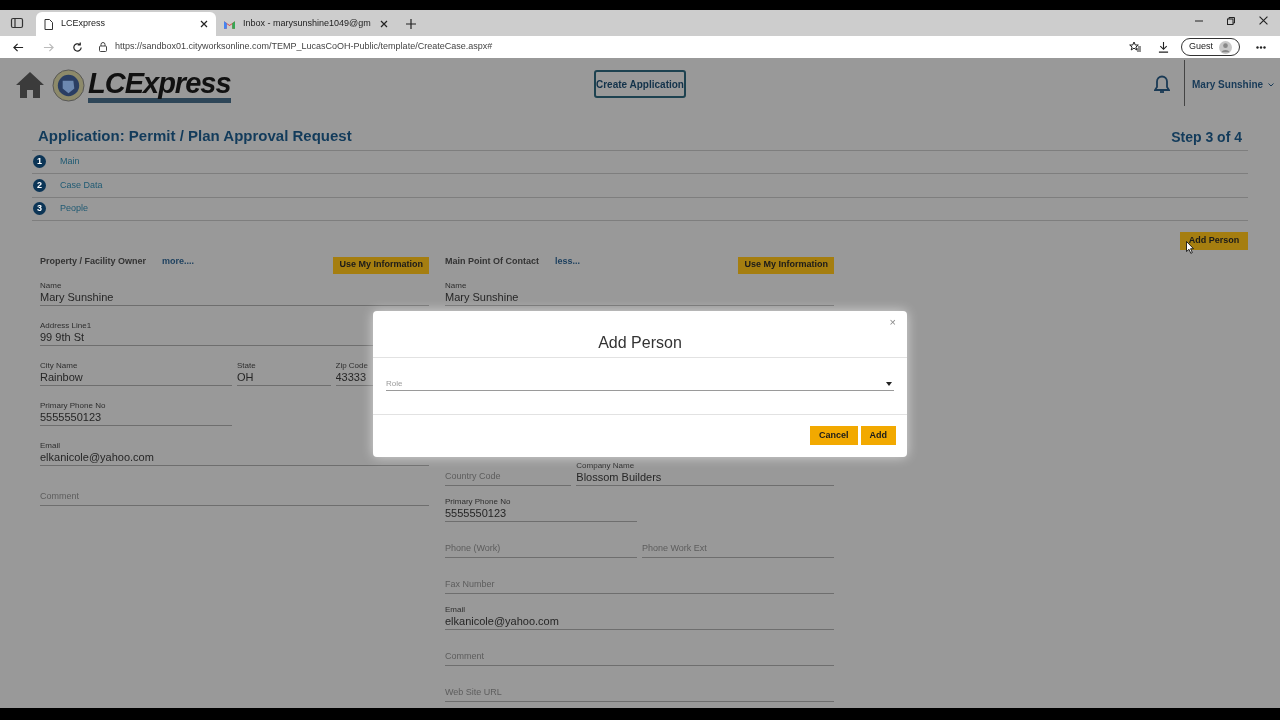  What do you see at coordinates (136, 369) in the screenshot?
I see `input-field: City Name Rainbow` at bounding box center [136, 369].